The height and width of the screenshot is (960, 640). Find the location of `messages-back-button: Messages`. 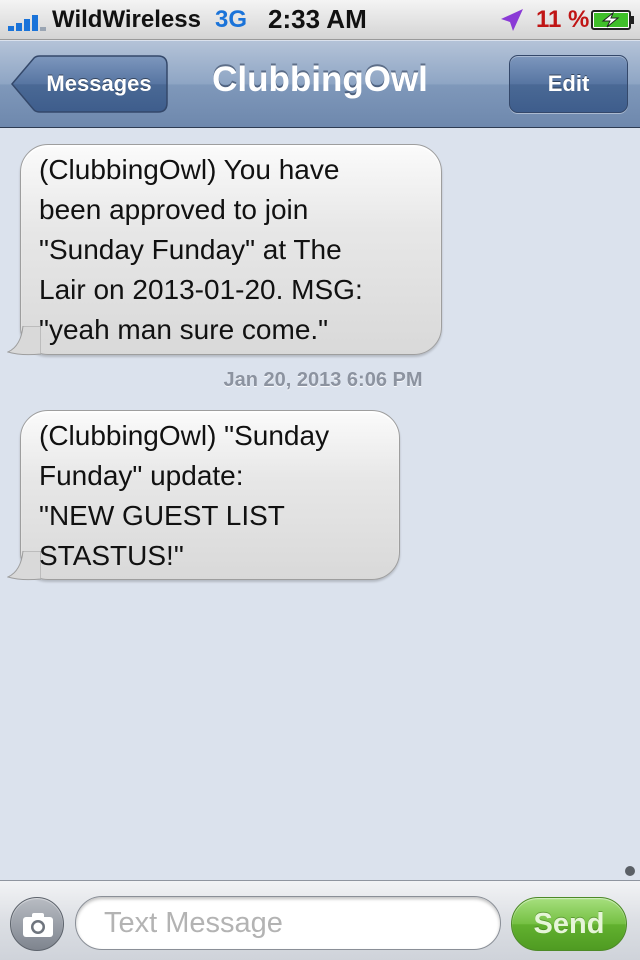

messages-back-button: Messages is located at coordinates (89, 84).